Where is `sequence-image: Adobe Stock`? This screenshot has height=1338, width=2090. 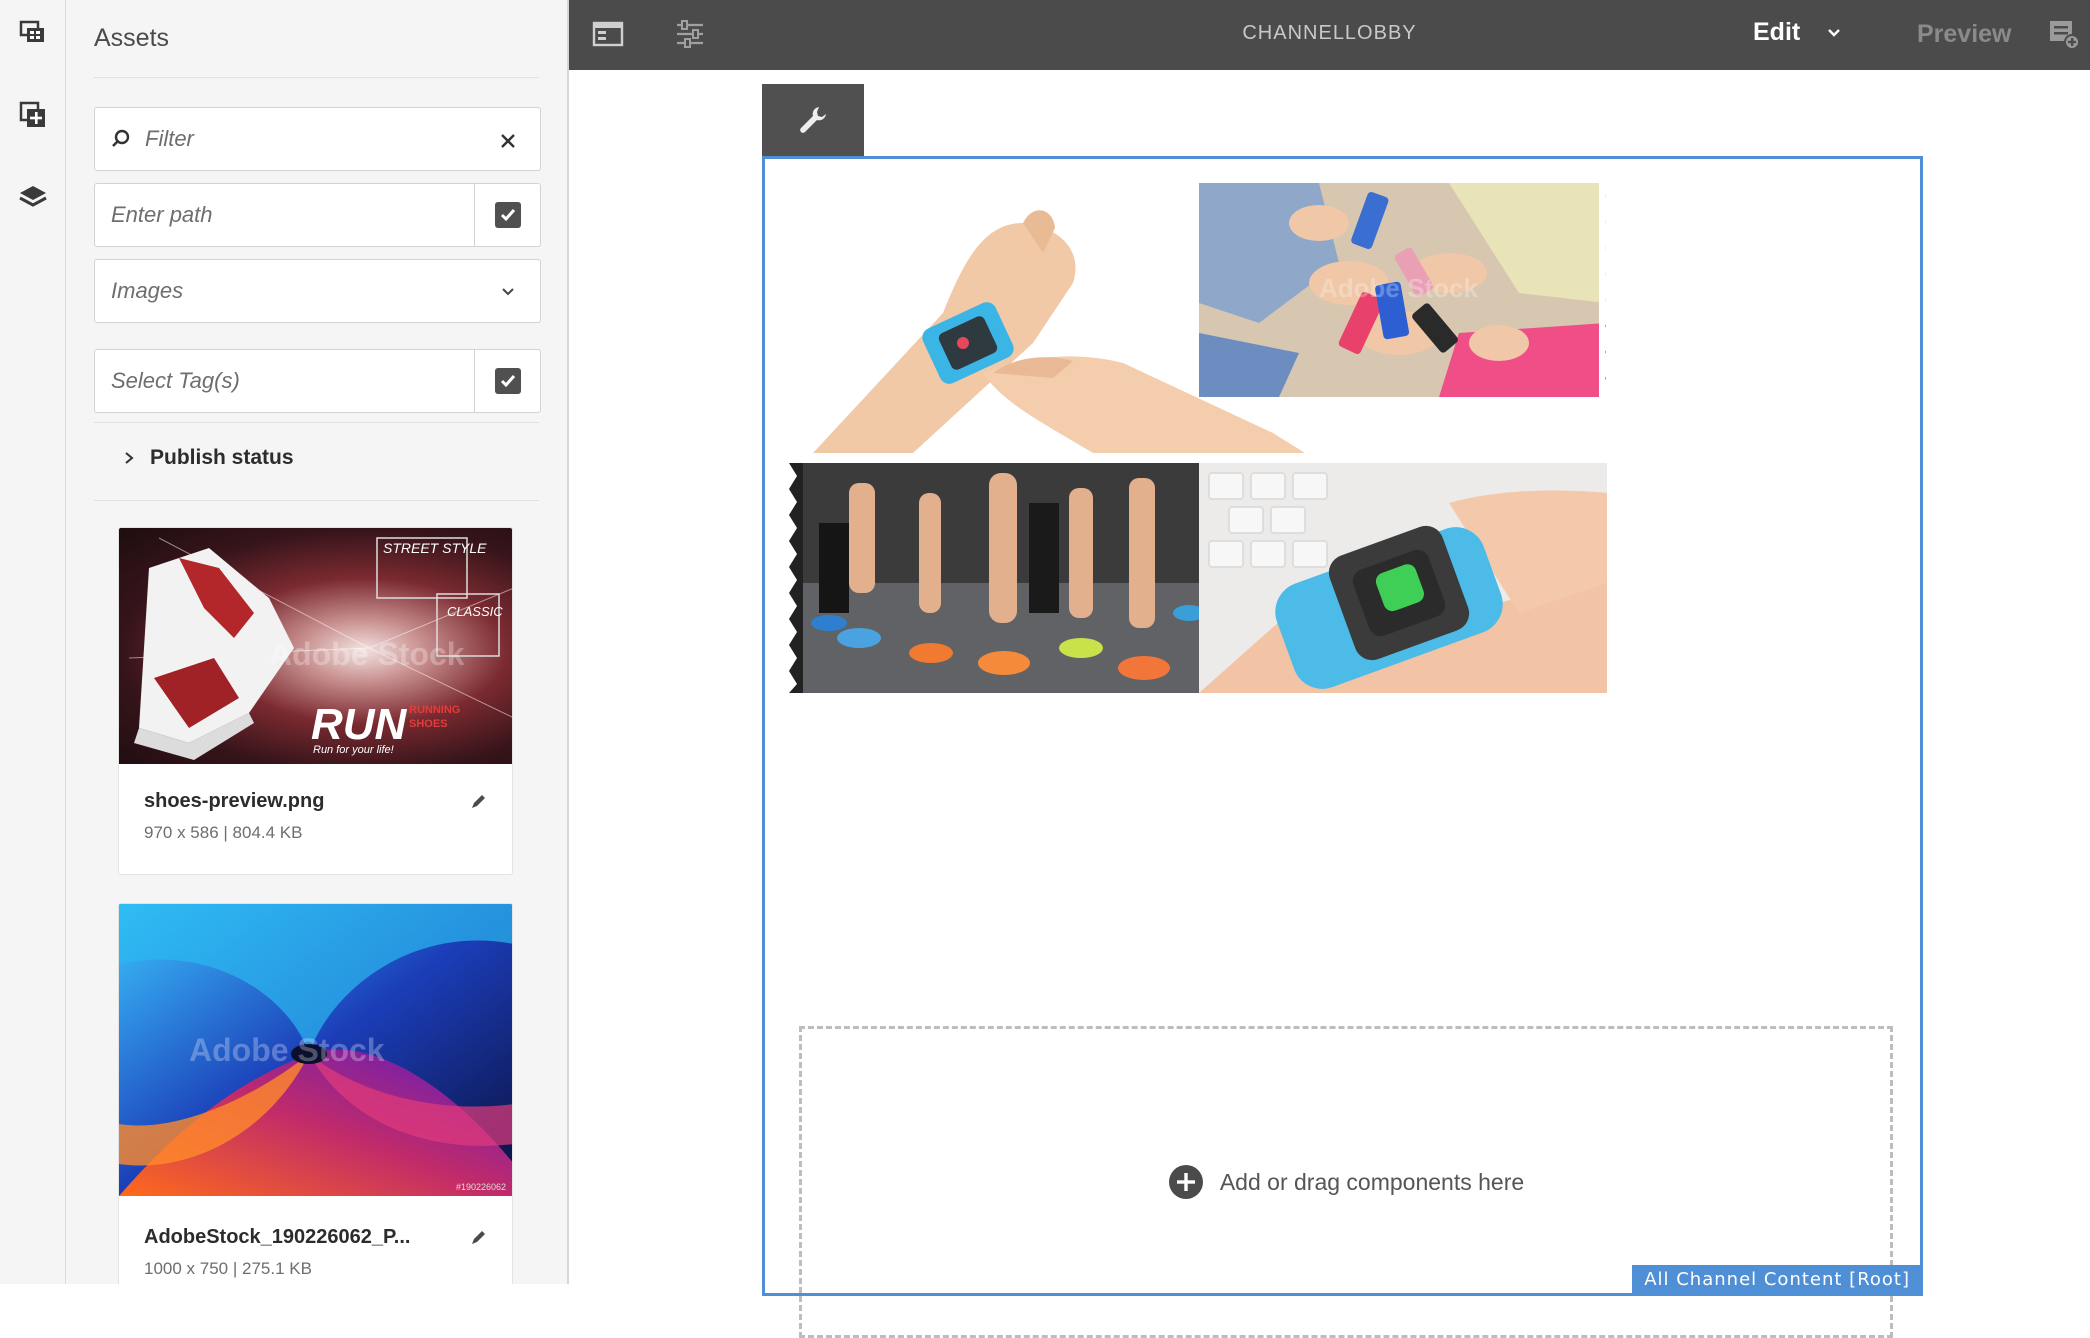
sequence-image: Adobe Stock is located at coordinates (1402, 290).